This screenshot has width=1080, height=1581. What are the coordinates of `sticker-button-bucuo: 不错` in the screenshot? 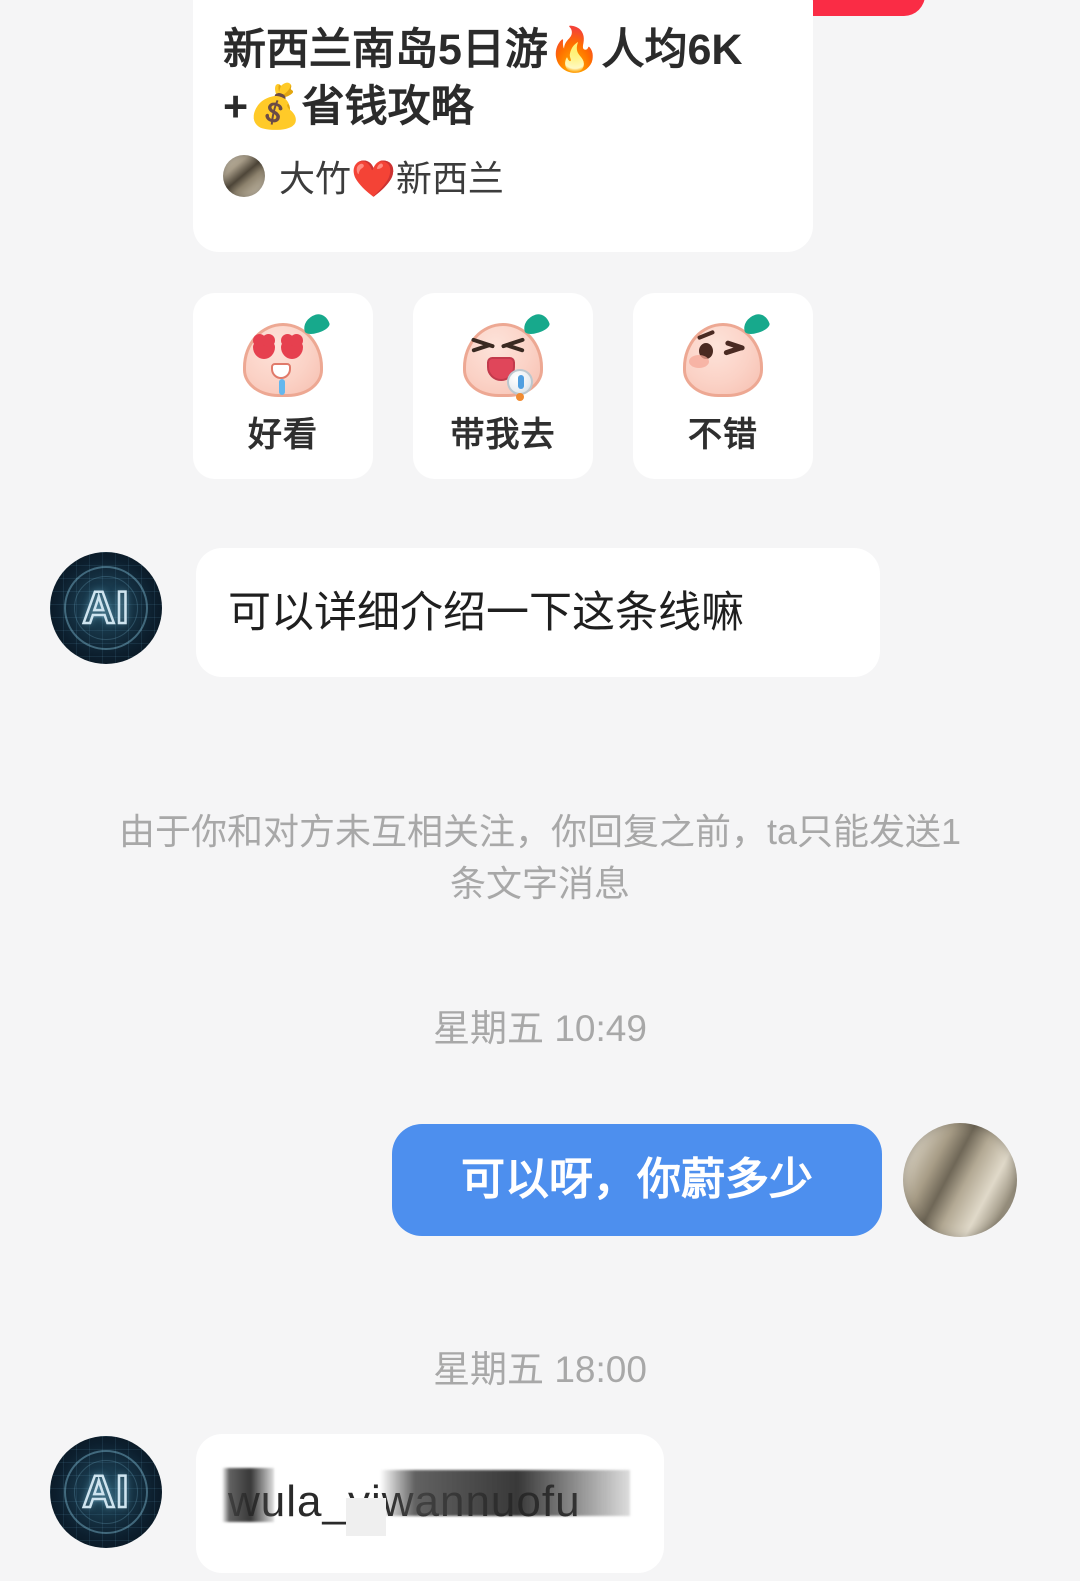 It's located at (723, 386).